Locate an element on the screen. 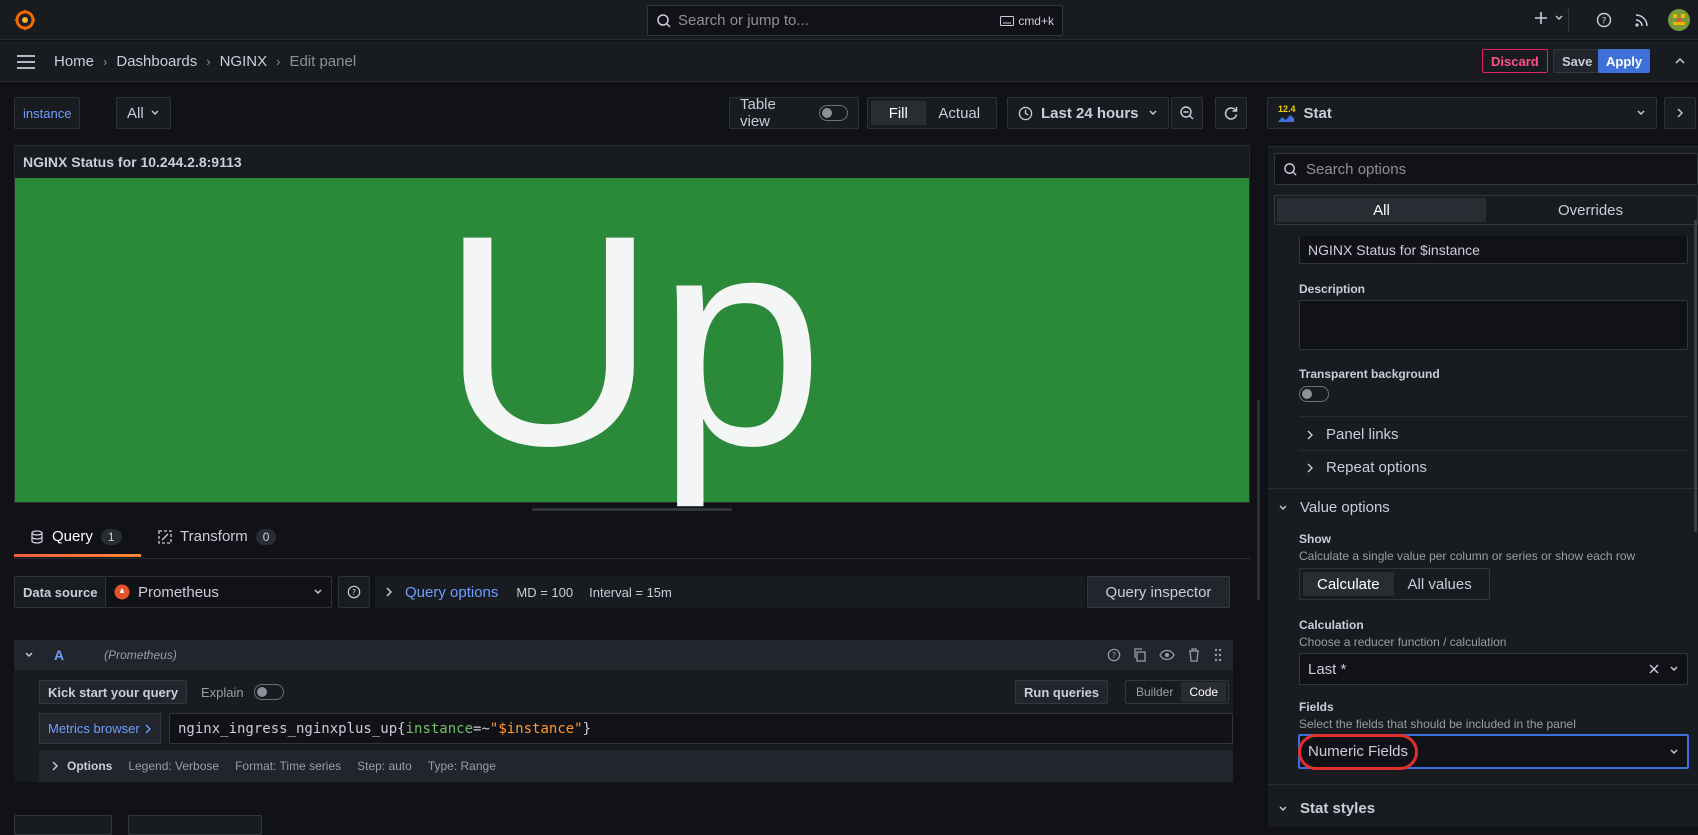  discard-button: Discard is located at coordinates (1515, 61).